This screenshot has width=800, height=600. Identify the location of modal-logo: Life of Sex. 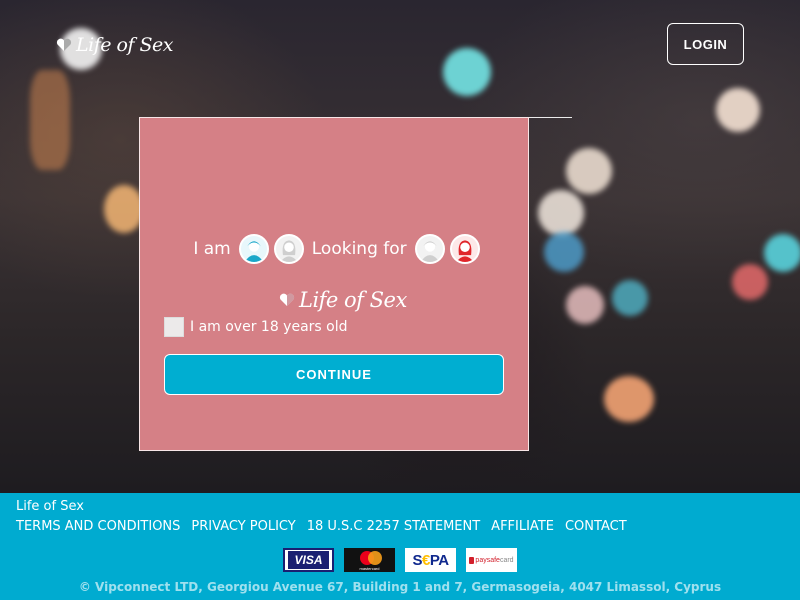
(343, 300).